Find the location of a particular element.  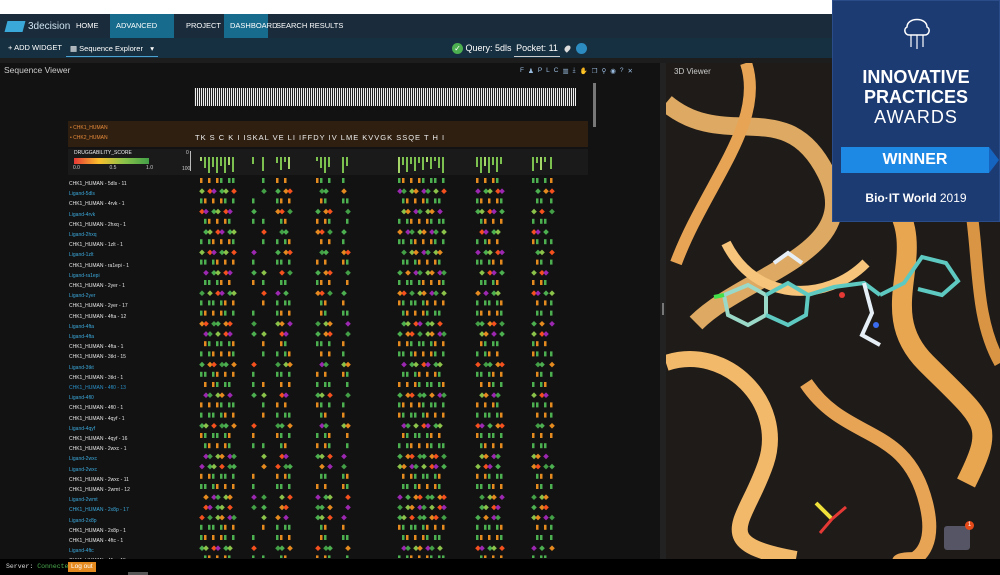

nav-search-results: SEARCH RESULTS is located at coordinates (309, 26).